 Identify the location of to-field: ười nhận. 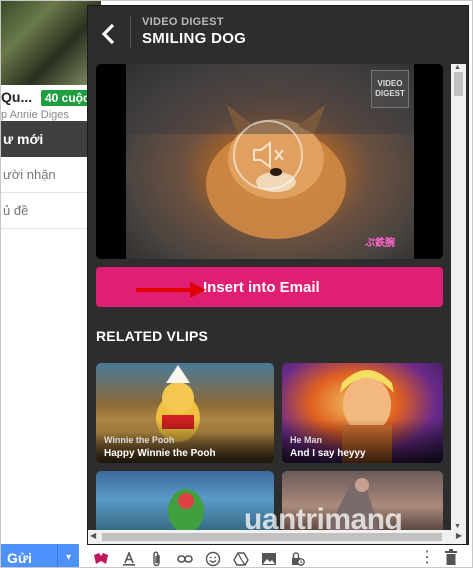
(46, 175).